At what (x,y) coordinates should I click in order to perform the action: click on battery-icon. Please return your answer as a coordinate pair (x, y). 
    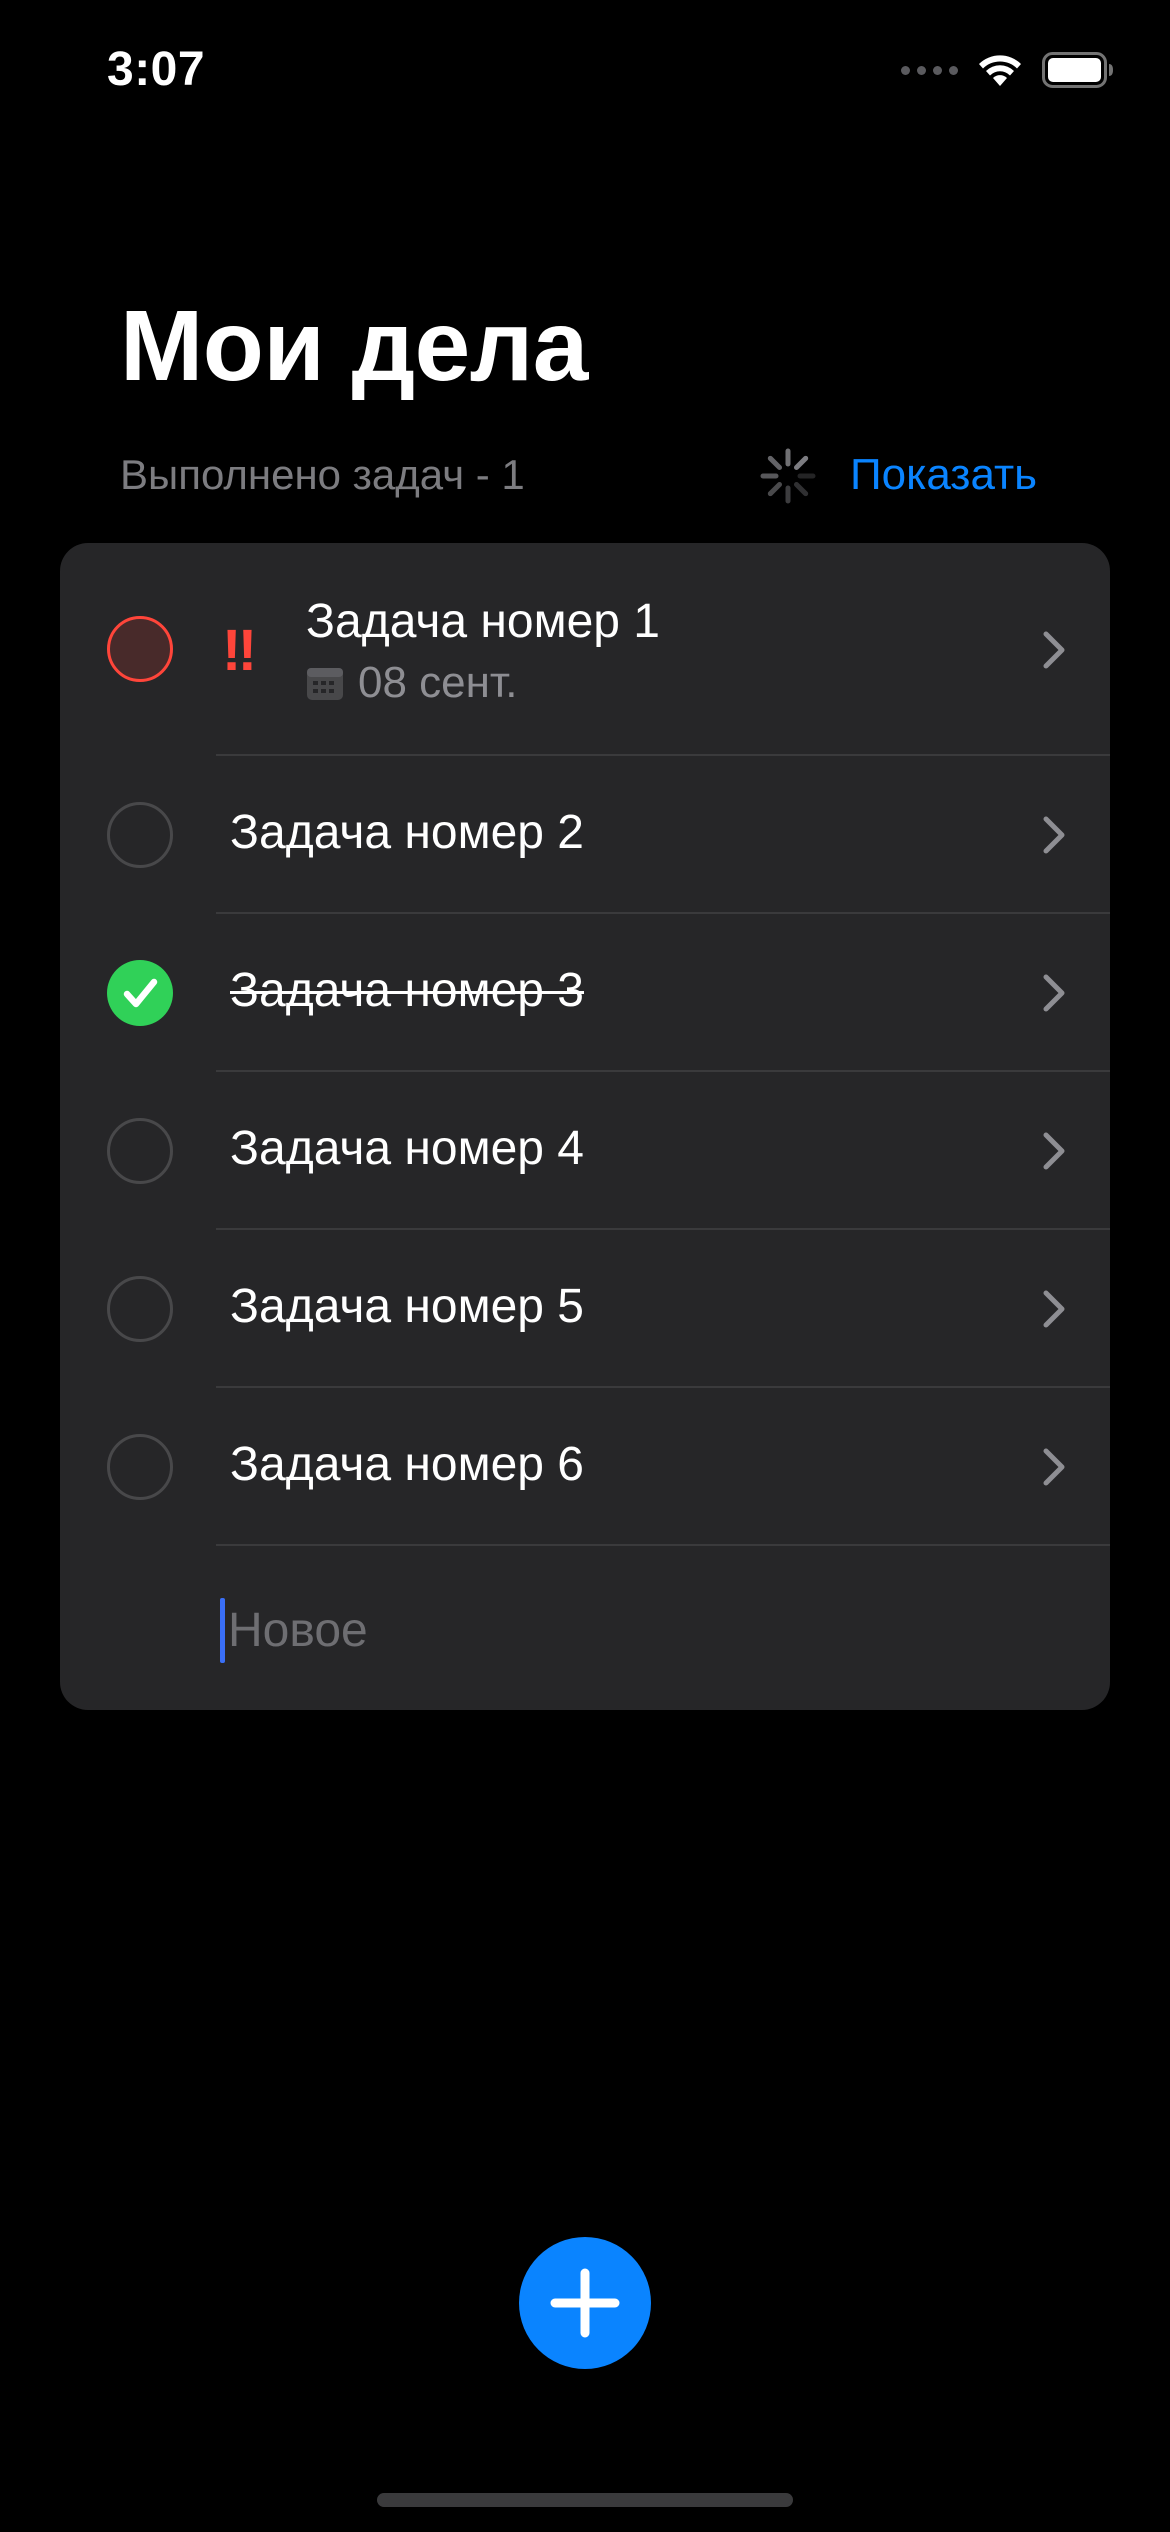
    Looking at the image, I should click on (1077, 70).